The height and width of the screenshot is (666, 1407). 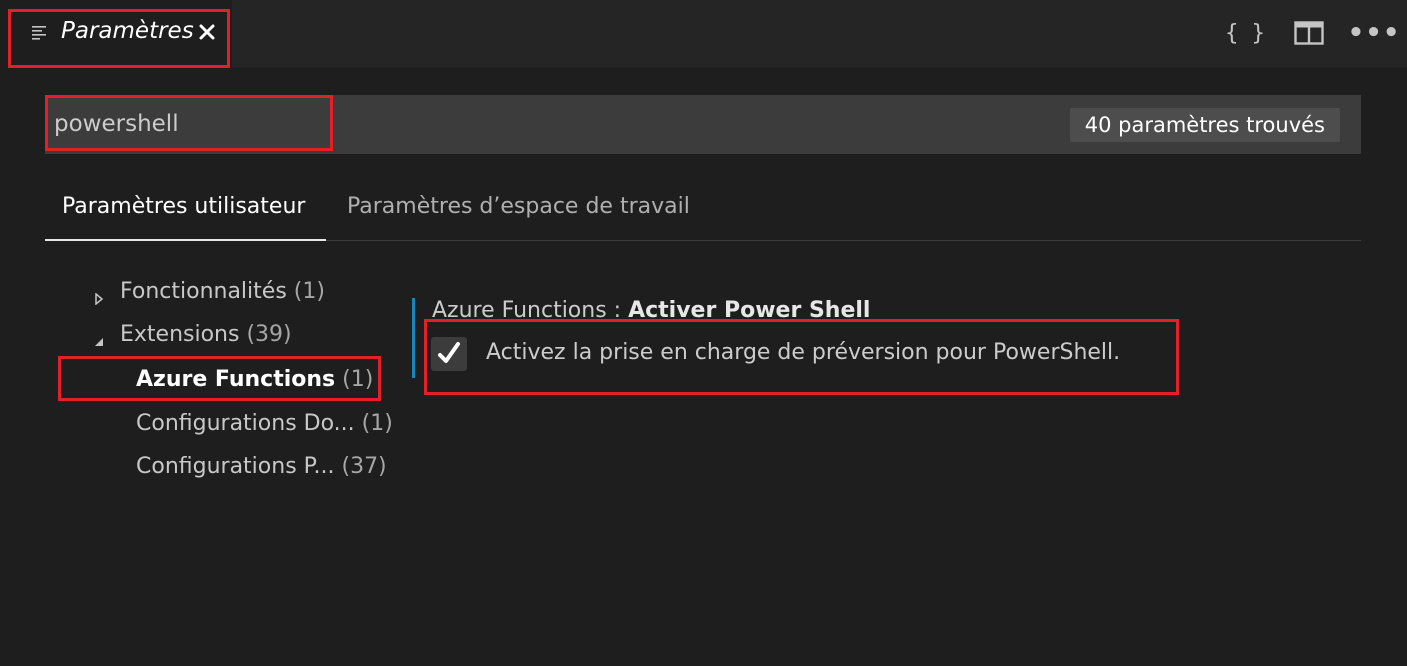 What do you see at coordinates (99, 337) in the screenshot?
I see `chevron-down-icon` at bounding box center [99, 337].